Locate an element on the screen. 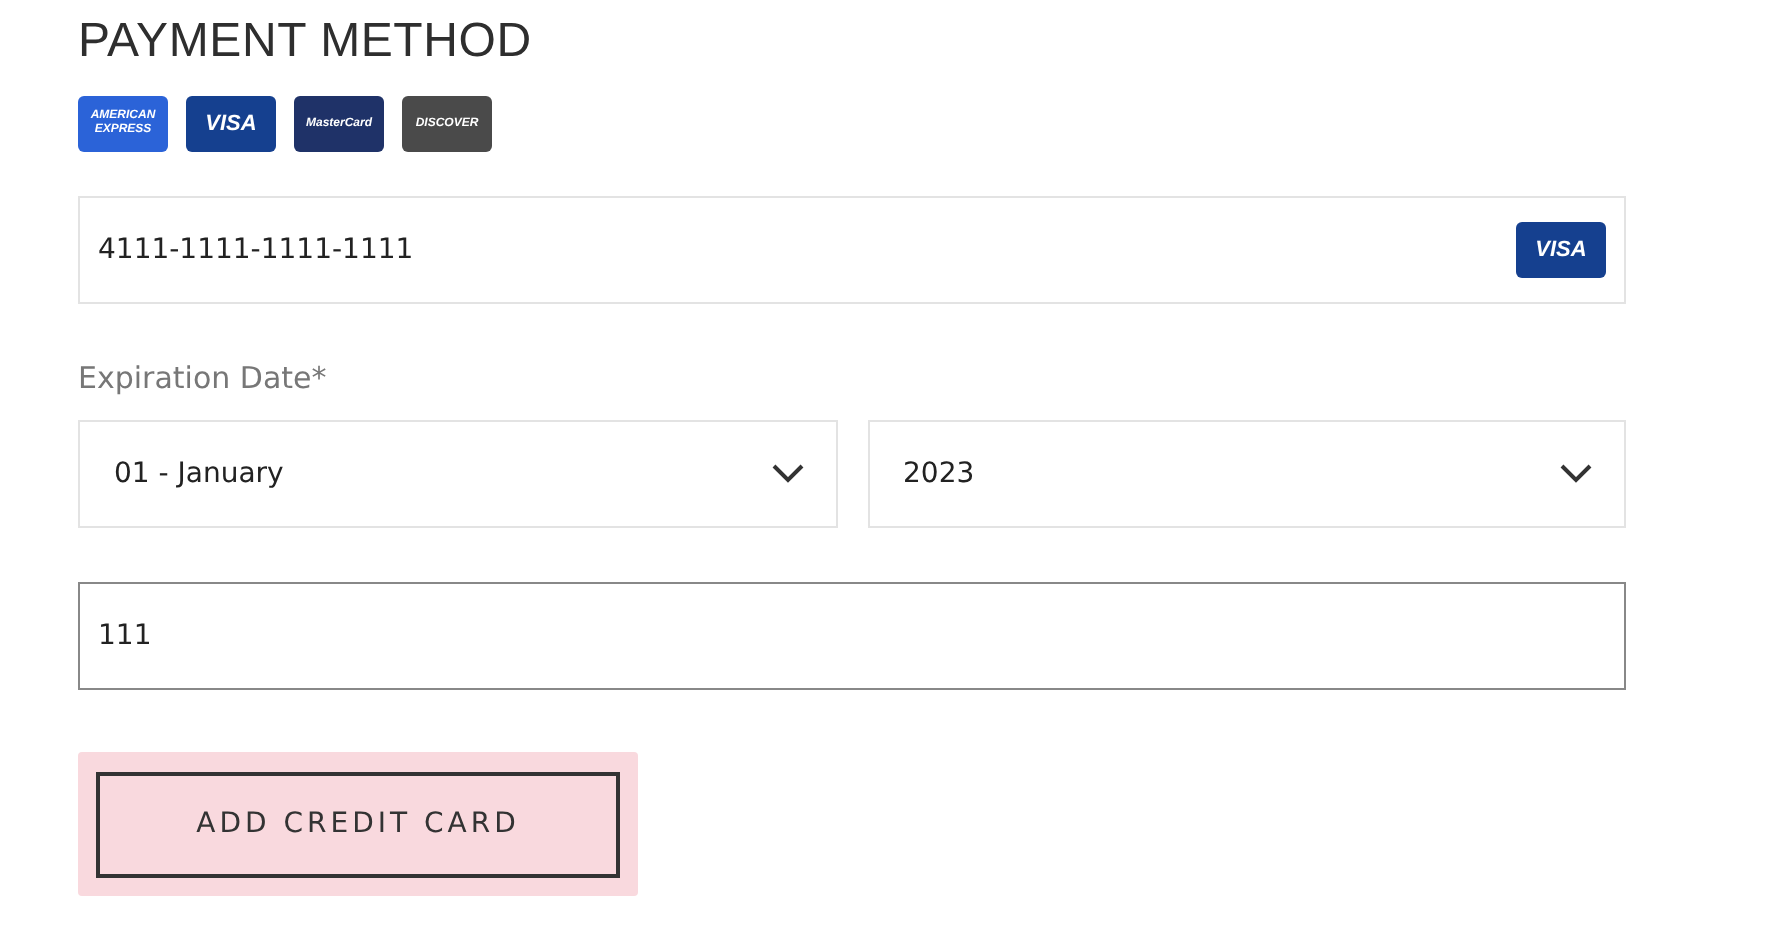 The width and height of the screenshot is (1782, 928). dropdown-select: 2023 is located at coordinates (1246, 474).